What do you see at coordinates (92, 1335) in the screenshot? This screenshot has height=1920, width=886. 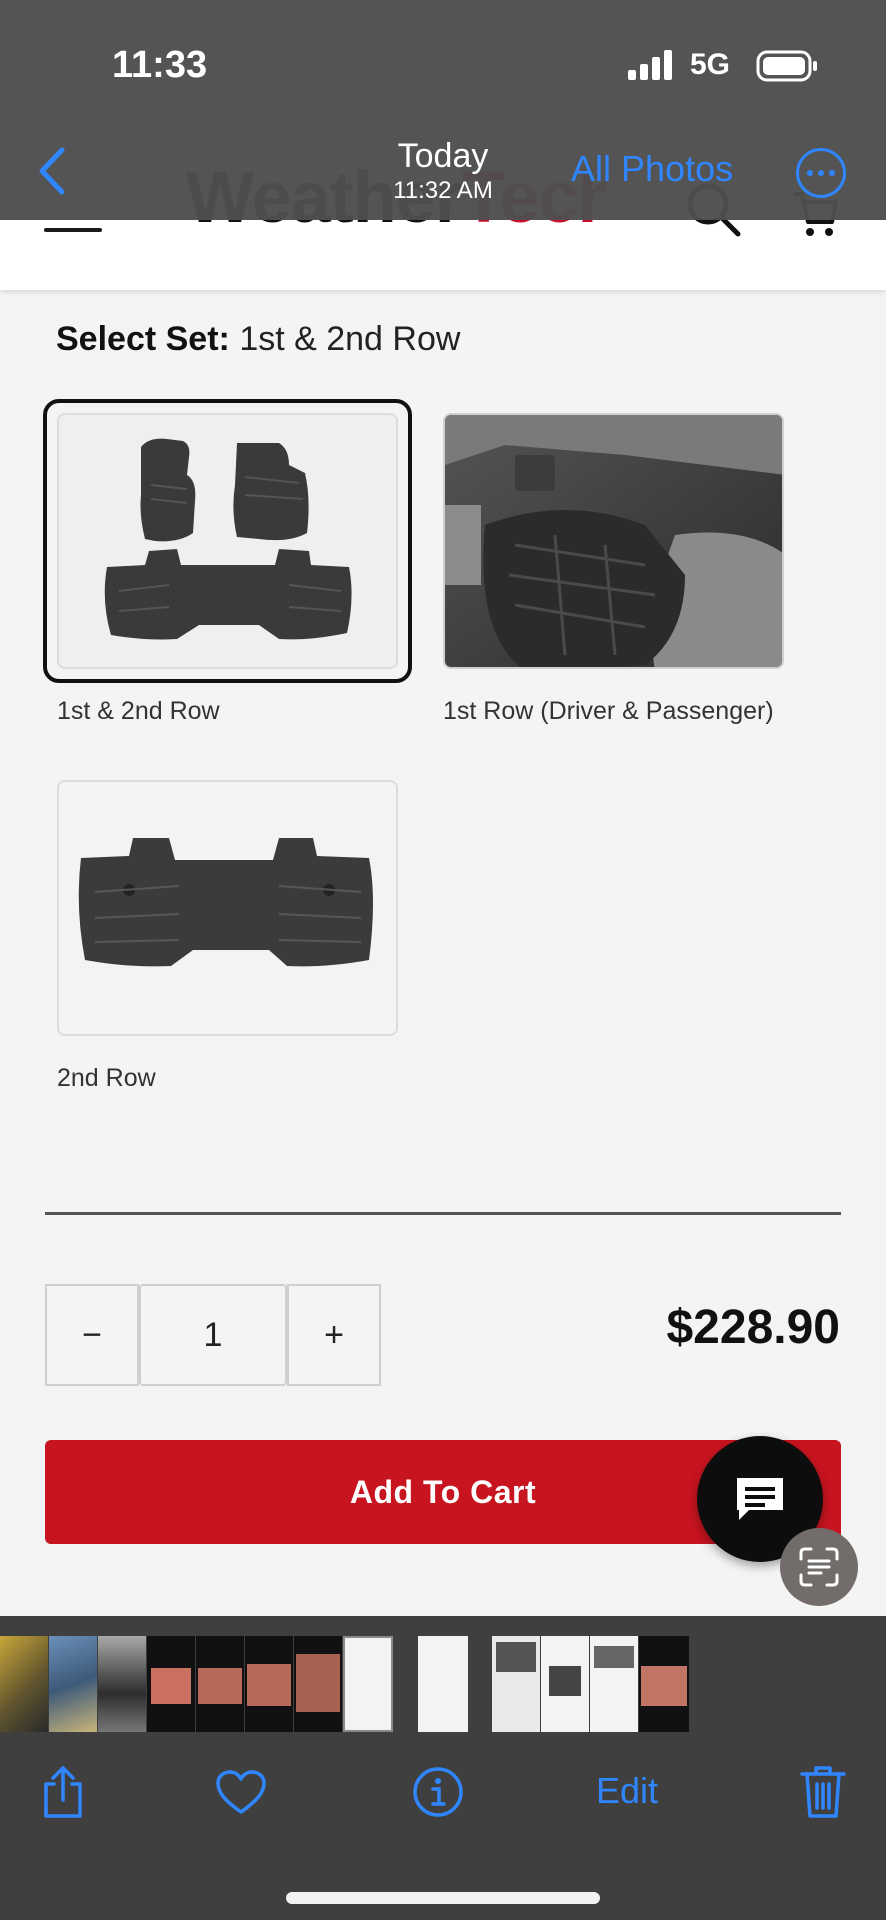 I see `quantity-decrease-button: −` at bounding box center [92, 1335].